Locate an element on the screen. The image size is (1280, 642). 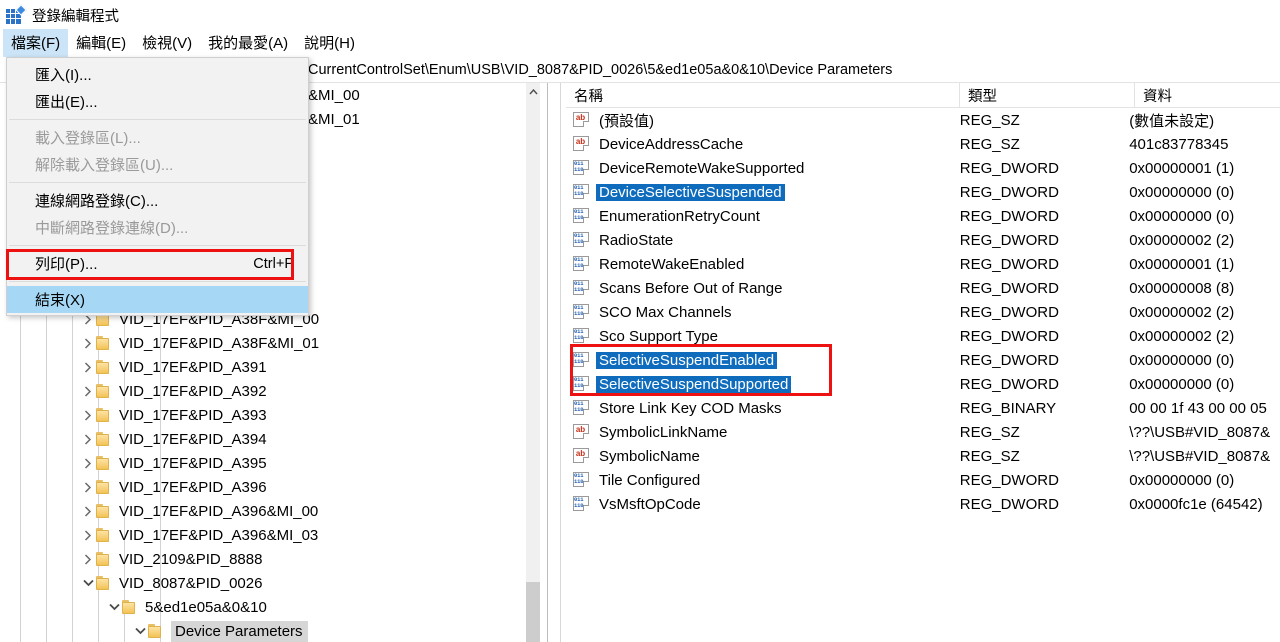
value-data-cell: \??\USB#VID_8087& is located at coordinates (1200, 432).